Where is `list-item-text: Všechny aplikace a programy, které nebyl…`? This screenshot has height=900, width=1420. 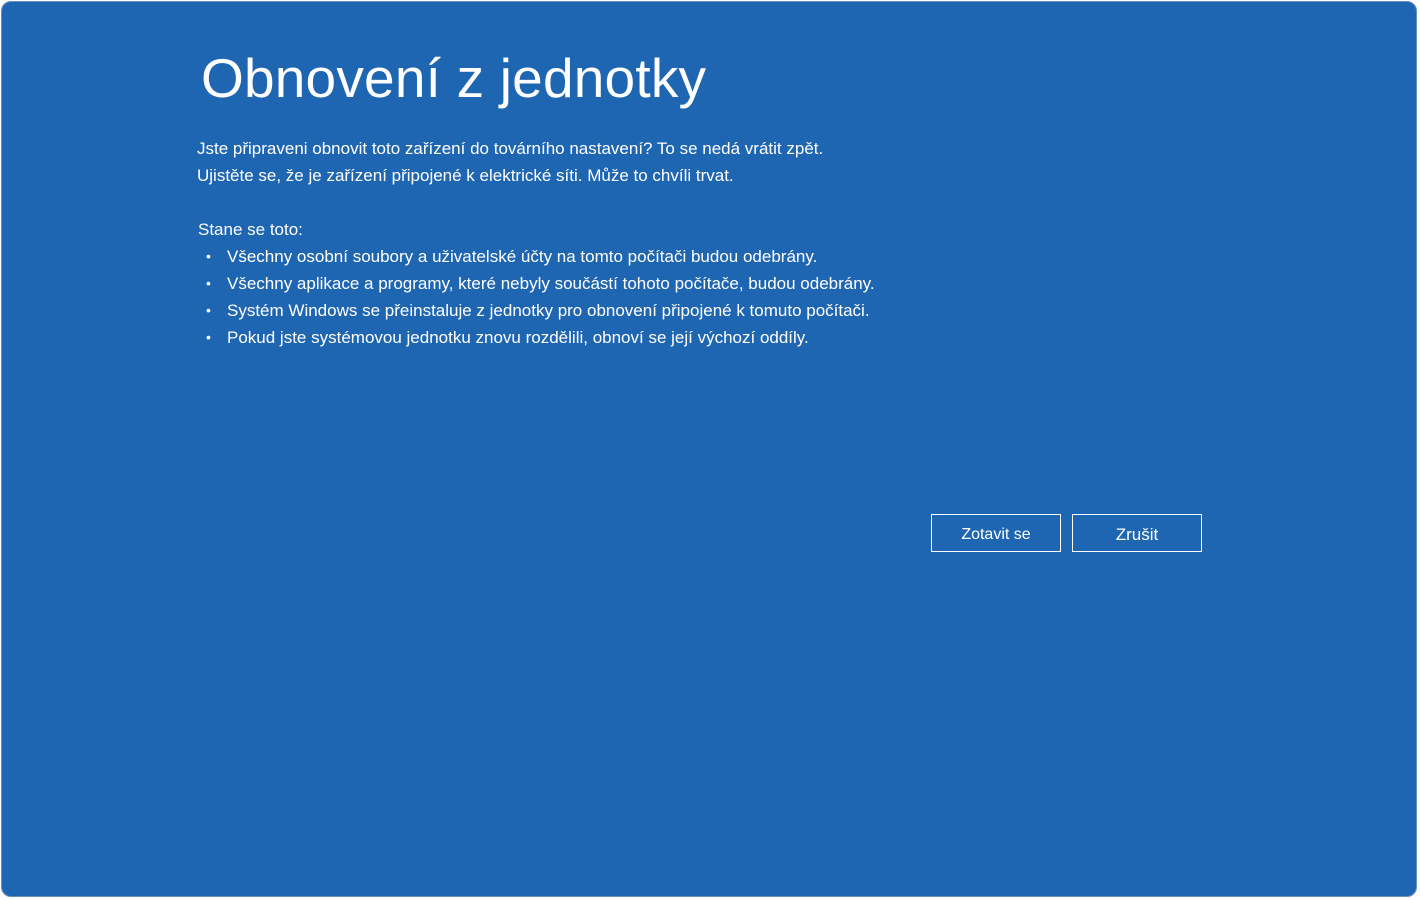
list-item-text: Všechny aplikace a programy, které nebyl… is located at coordinates (551, 283).